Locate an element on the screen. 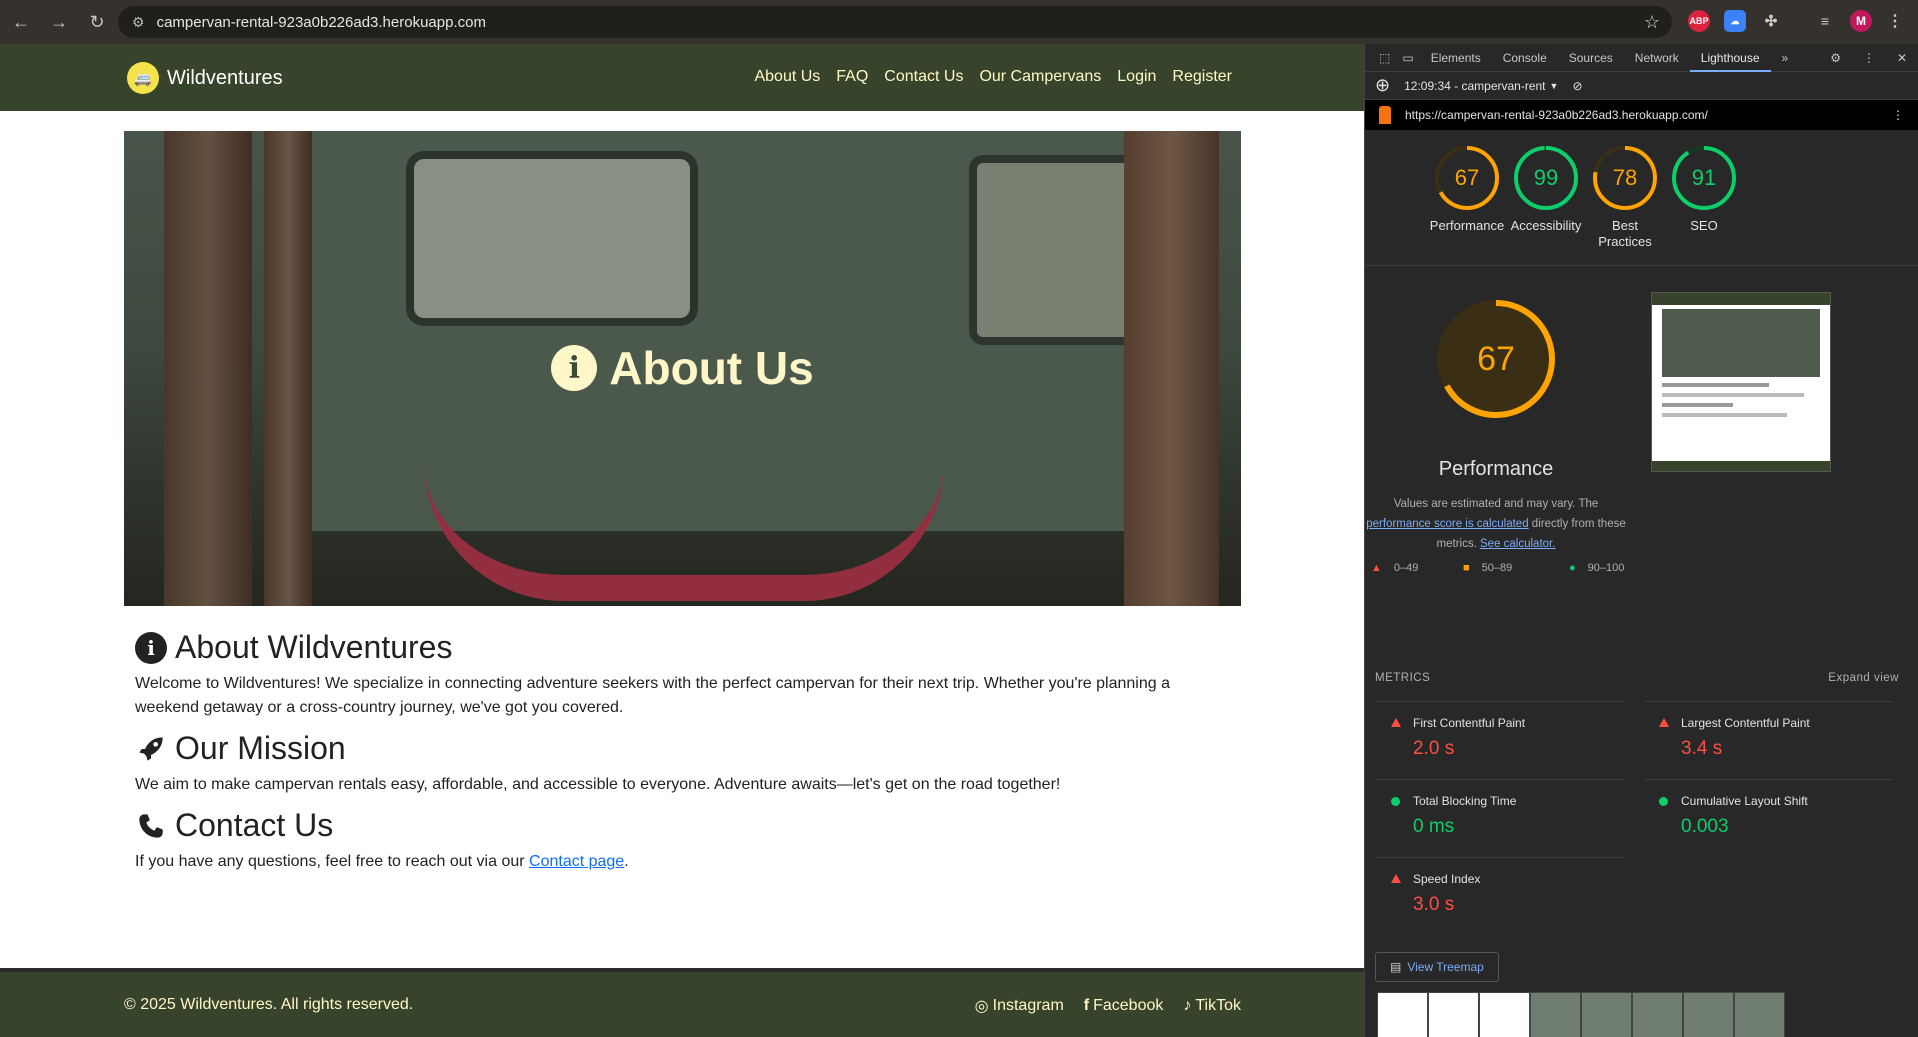 The width and height of the screenshot is (1918, 1037). brand-link: 🚐 Wildventures is located at coordinates (205, 78).